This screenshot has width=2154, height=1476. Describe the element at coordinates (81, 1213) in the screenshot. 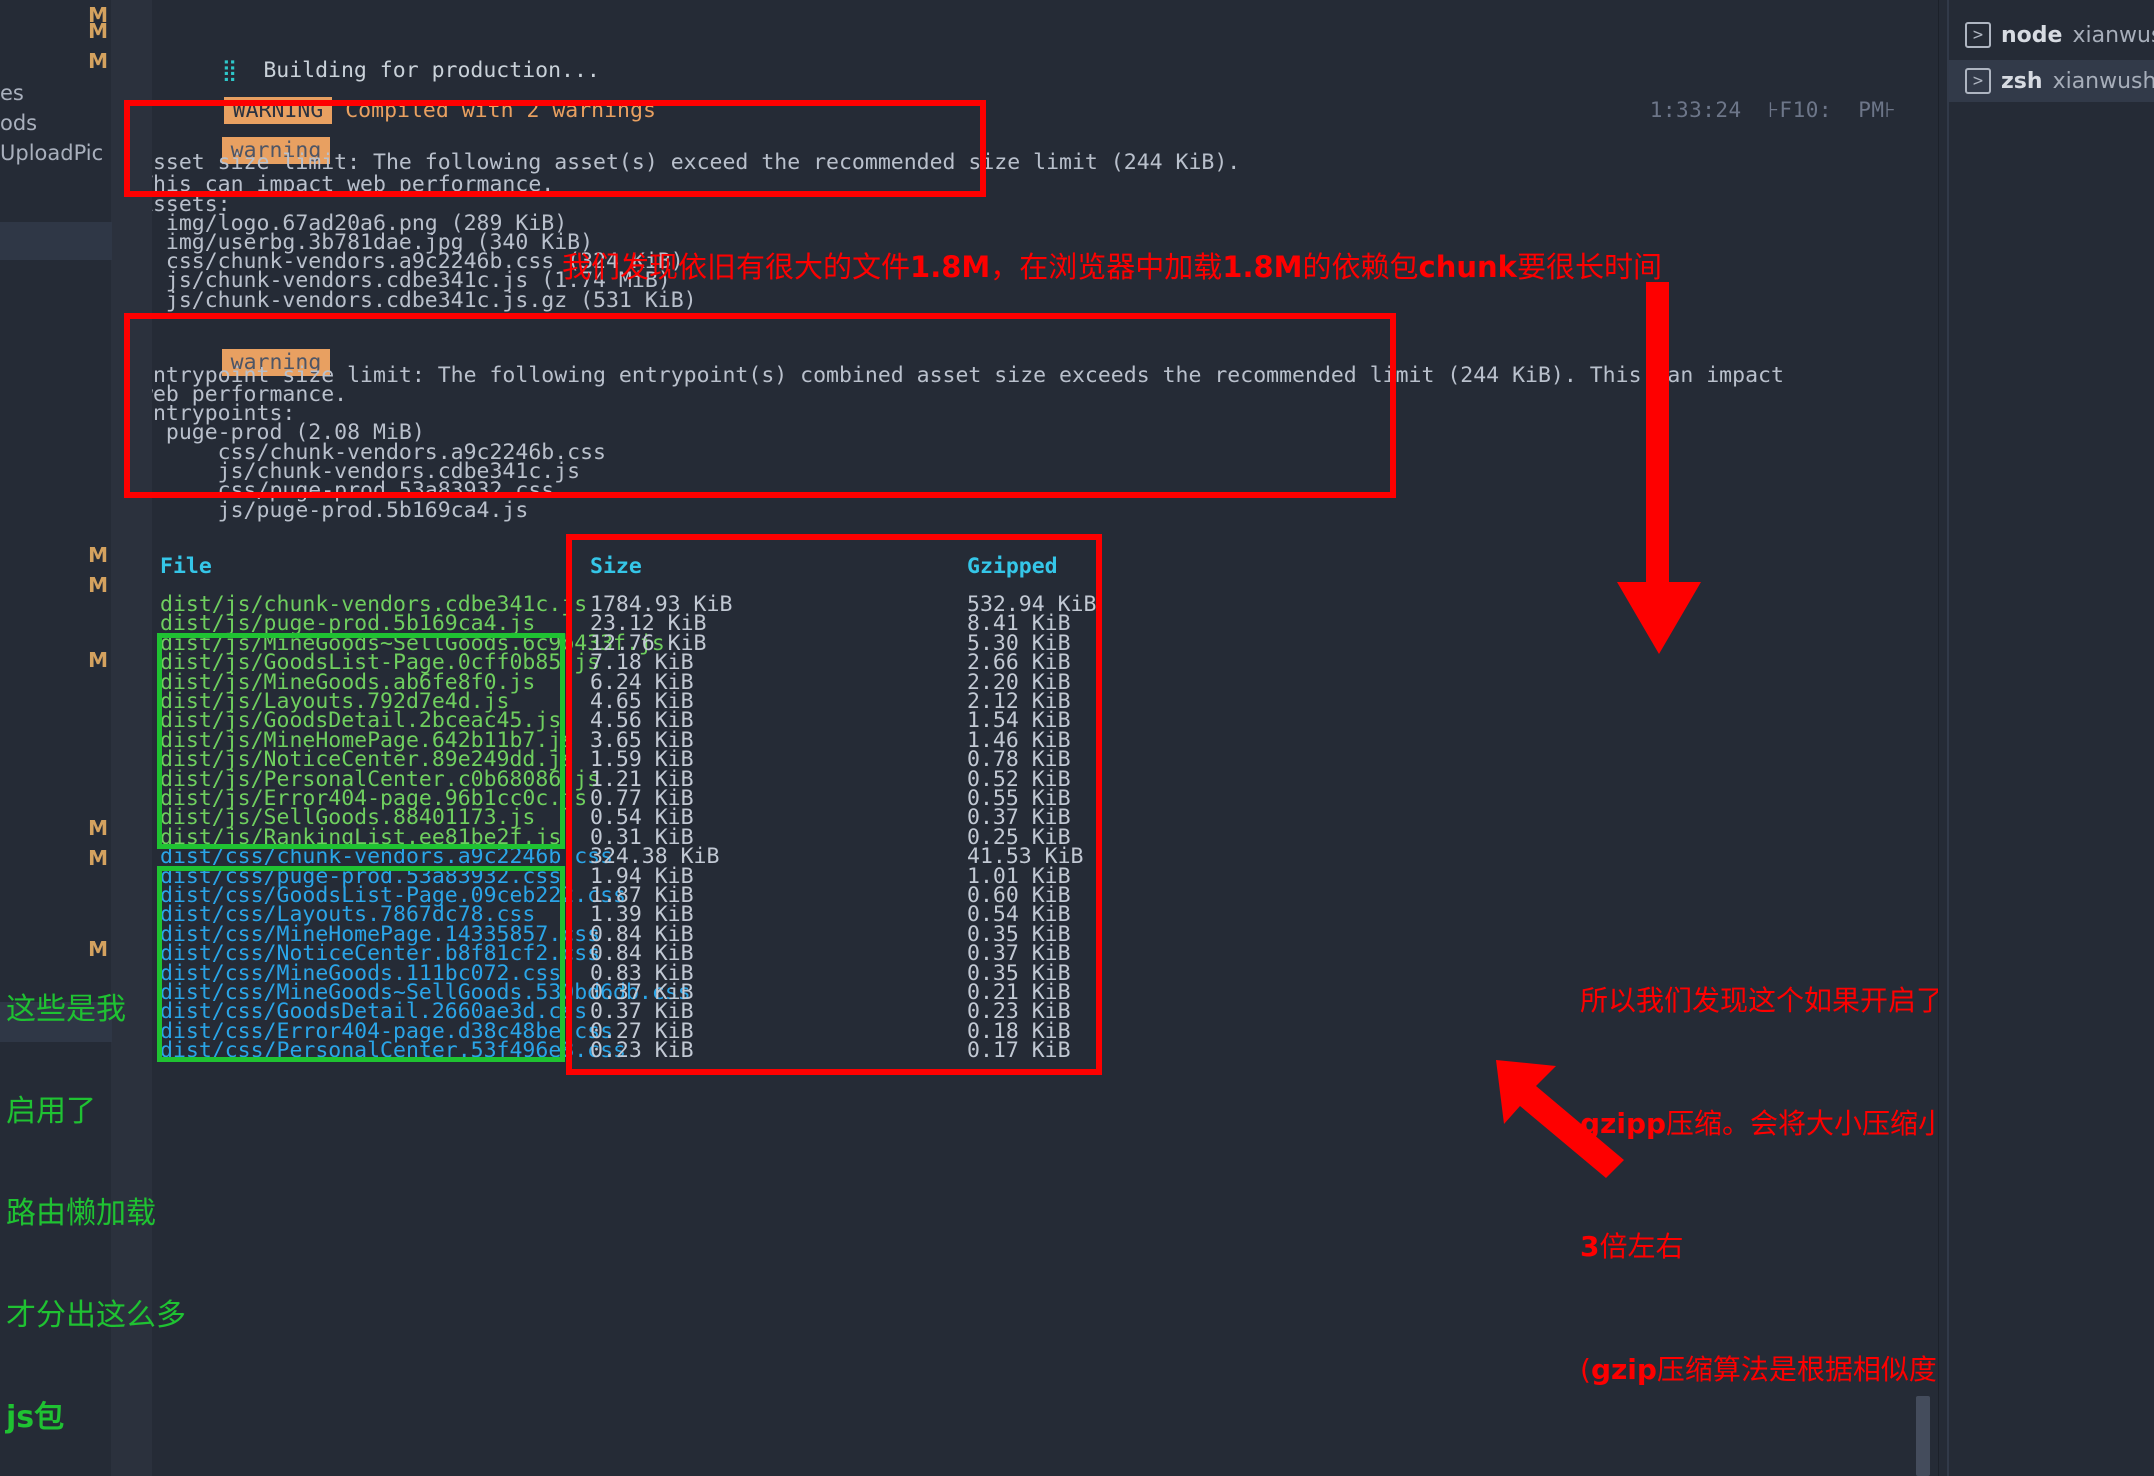

I see `annotation-left-green-l3: 路由懒加载` at that location.